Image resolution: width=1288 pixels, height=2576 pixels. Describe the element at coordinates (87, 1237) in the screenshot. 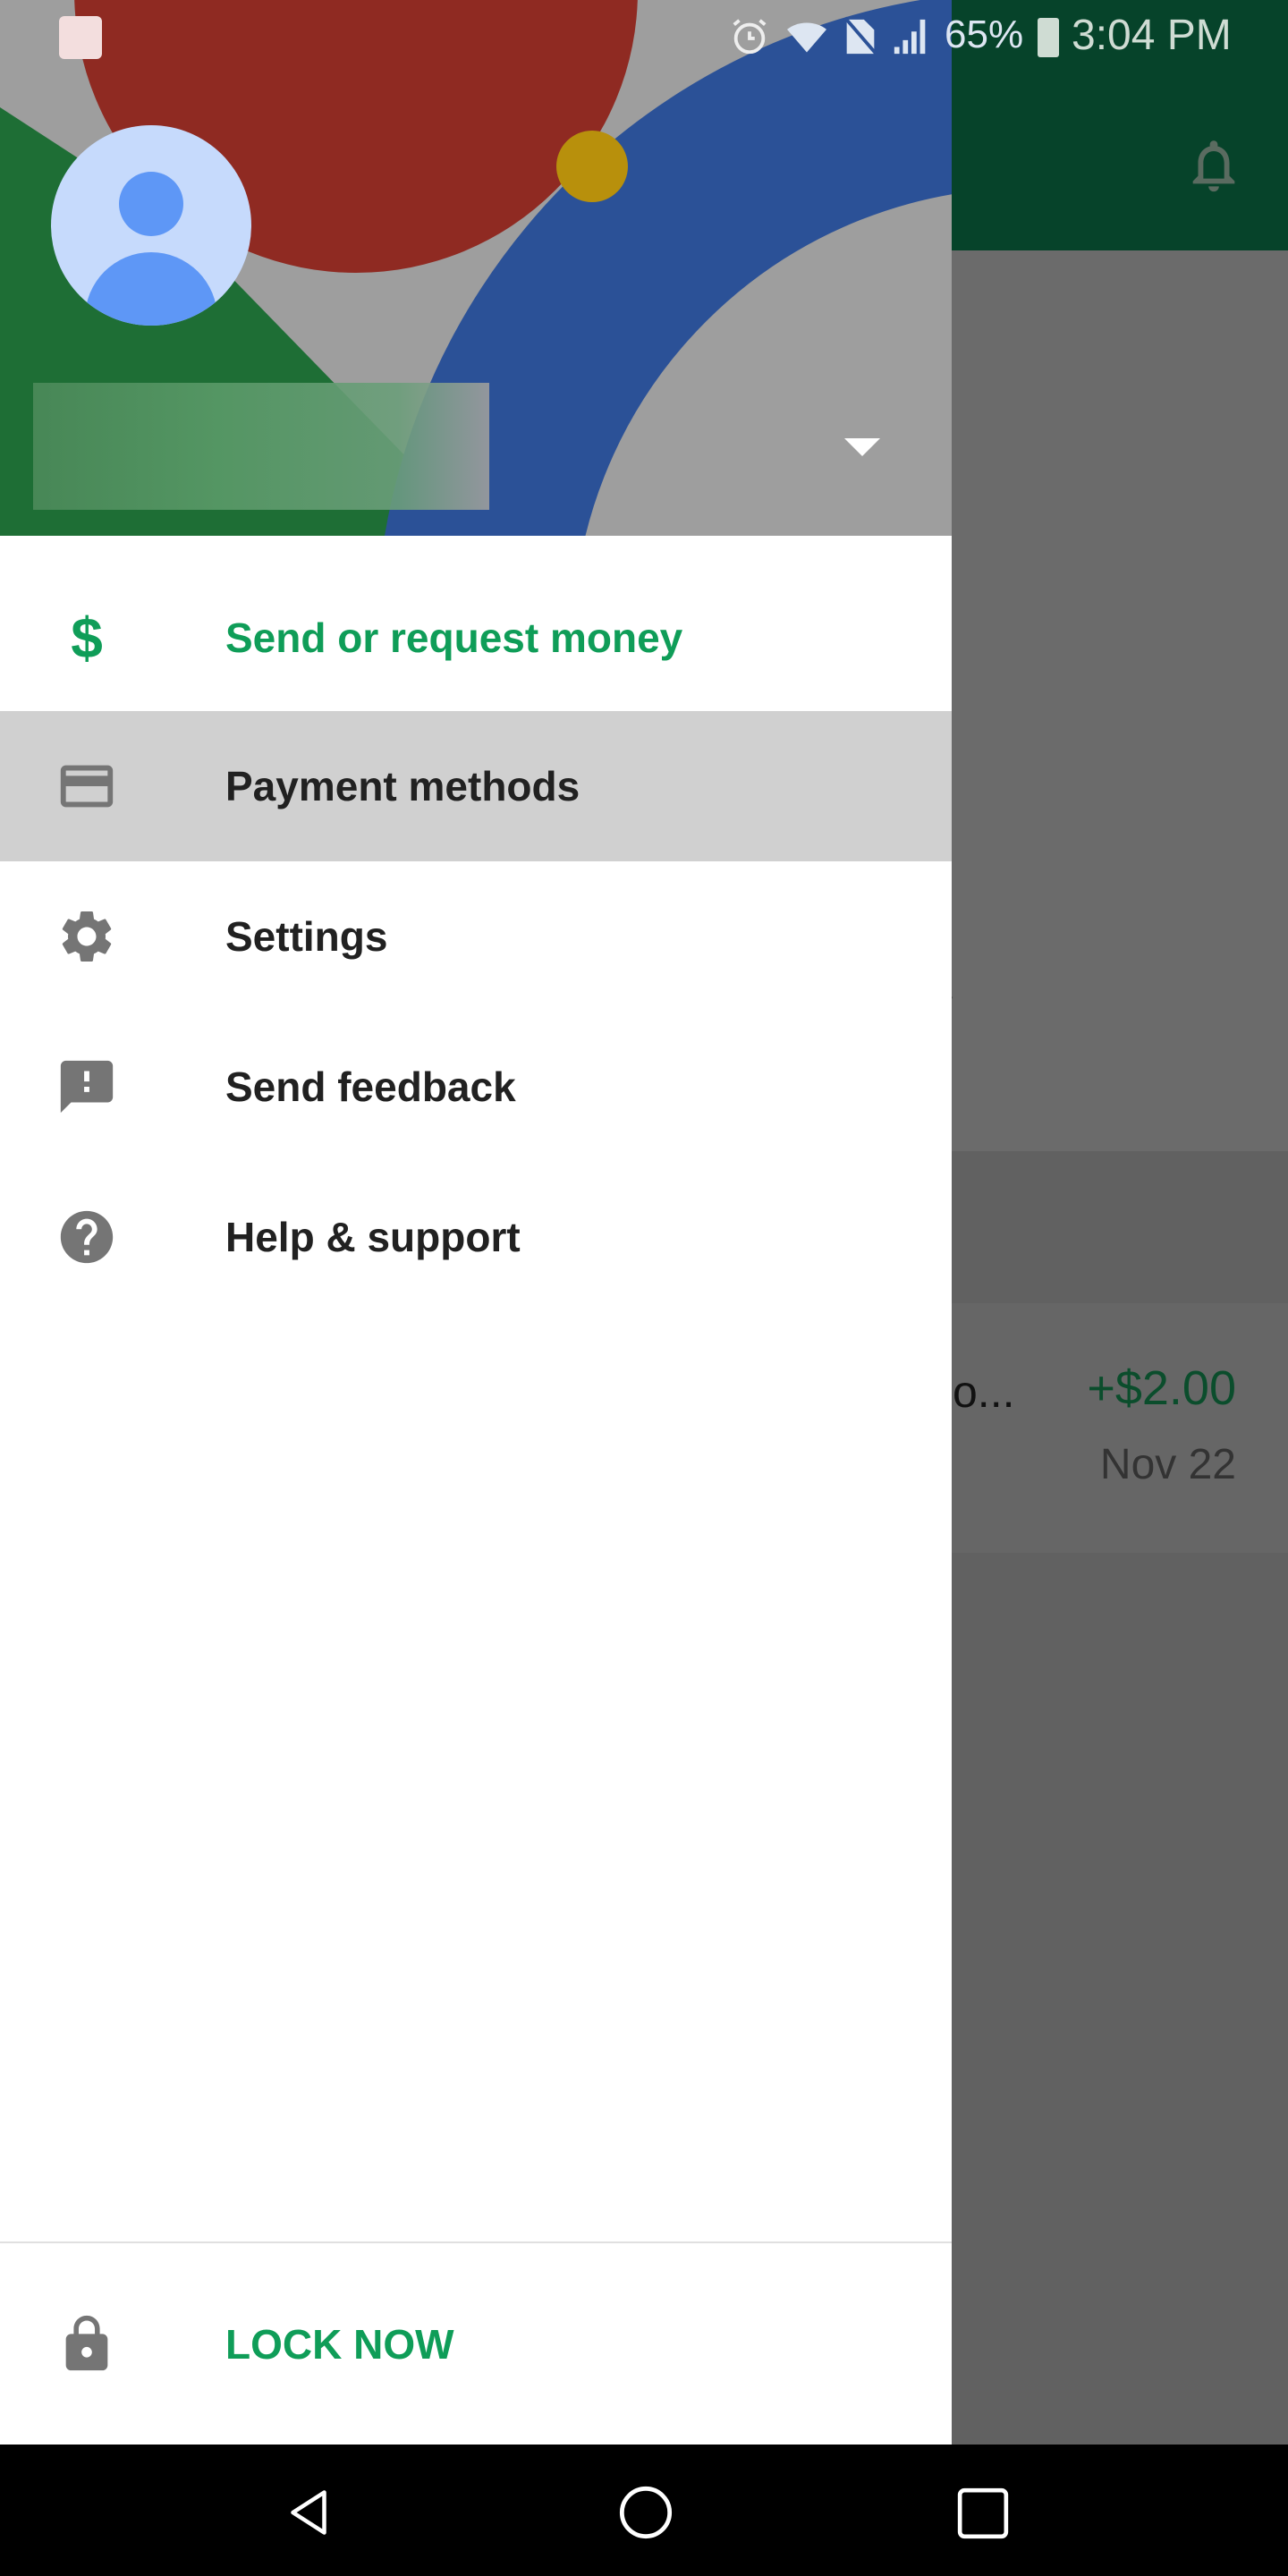

I see `help-icon` at that location.